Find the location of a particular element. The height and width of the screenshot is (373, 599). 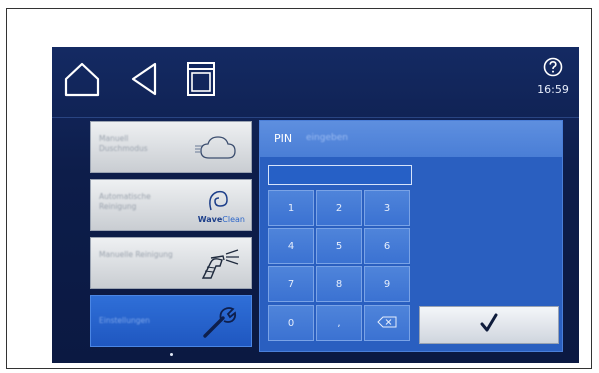

menu-item-settings: Einstellungen is located at coordinates (171, 321).